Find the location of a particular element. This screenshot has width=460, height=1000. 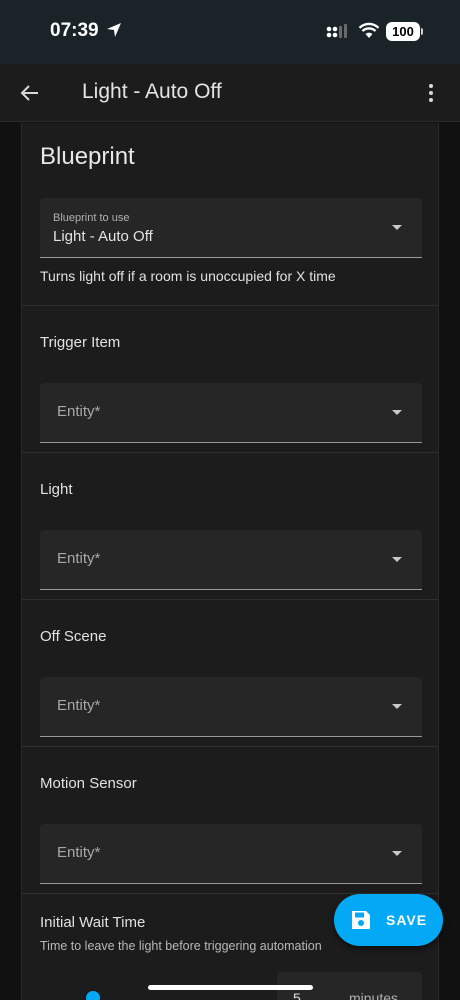

light-label: Light is located at coordinates (56, 489).